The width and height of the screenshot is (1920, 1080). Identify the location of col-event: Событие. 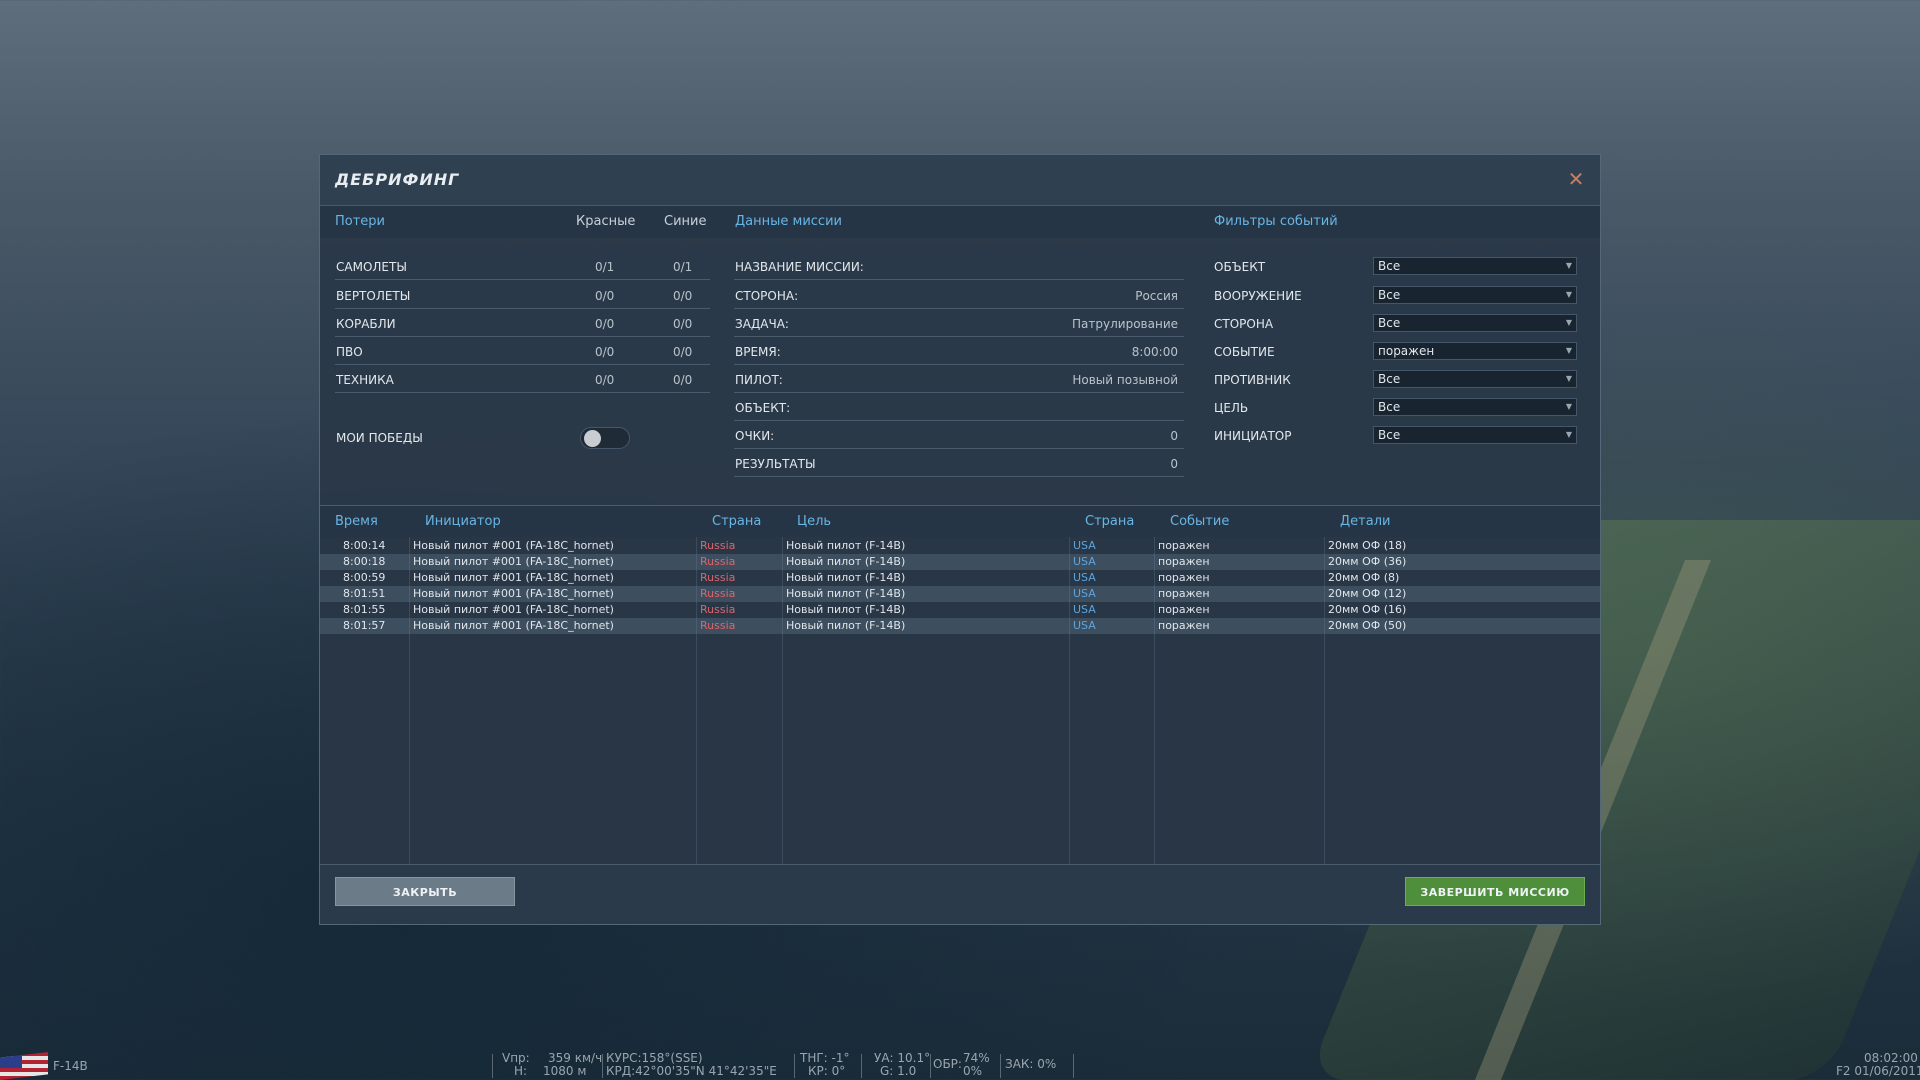
(1199, 522).